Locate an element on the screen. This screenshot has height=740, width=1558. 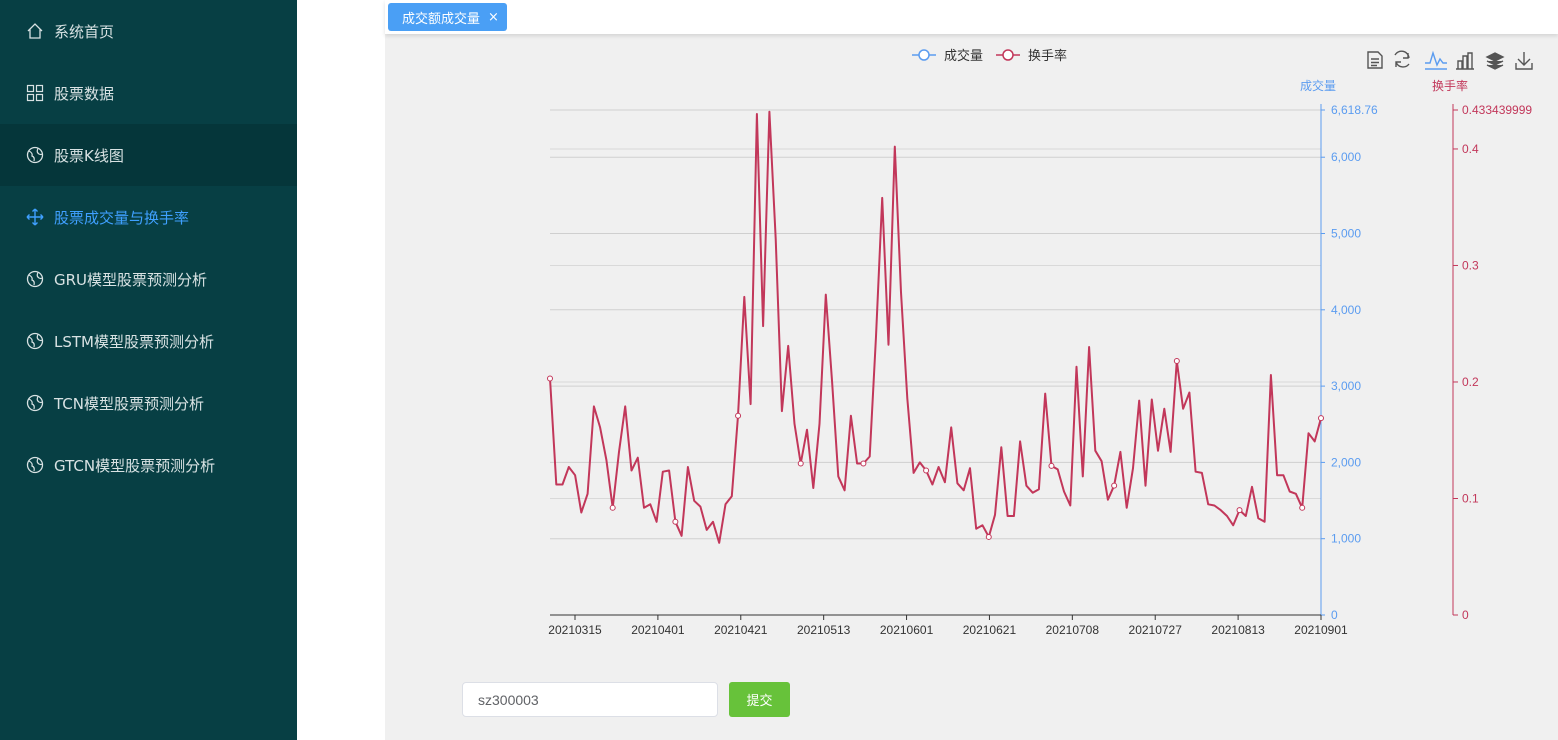
y-left-tick-label: 4,000 is located at coordinates (1346, 310).